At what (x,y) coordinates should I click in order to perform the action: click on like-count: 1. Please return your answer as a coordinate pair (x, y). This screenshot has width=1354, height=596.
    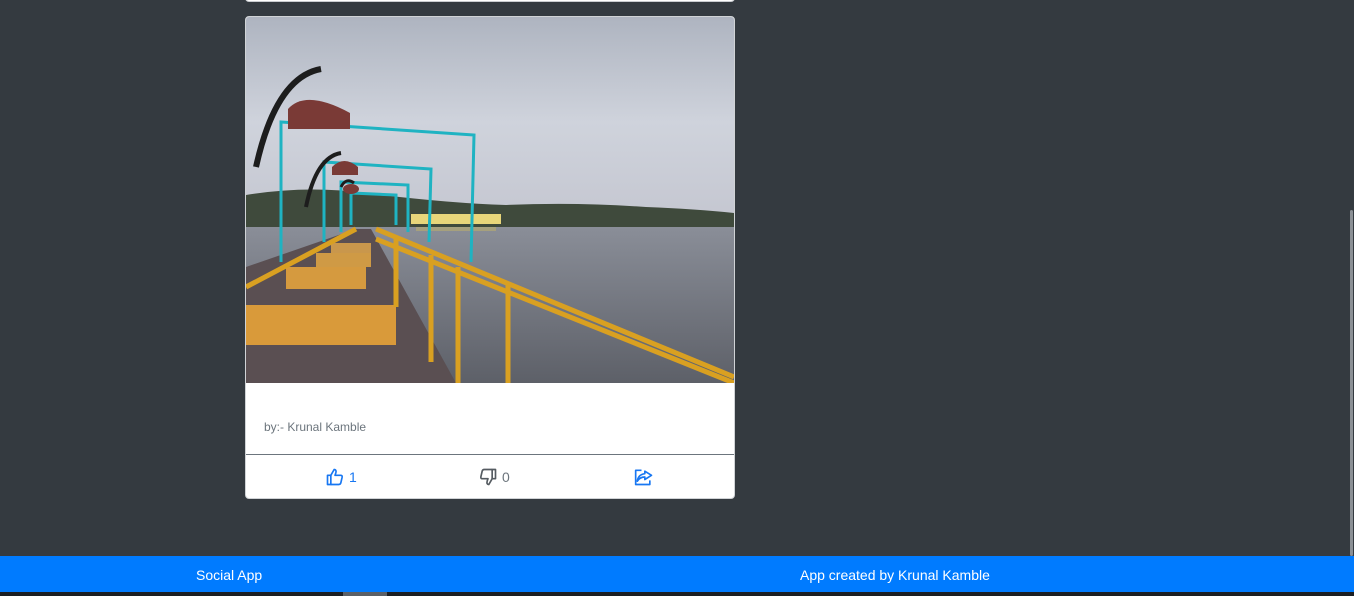
    Looking at the image, I should click on (353, 476).